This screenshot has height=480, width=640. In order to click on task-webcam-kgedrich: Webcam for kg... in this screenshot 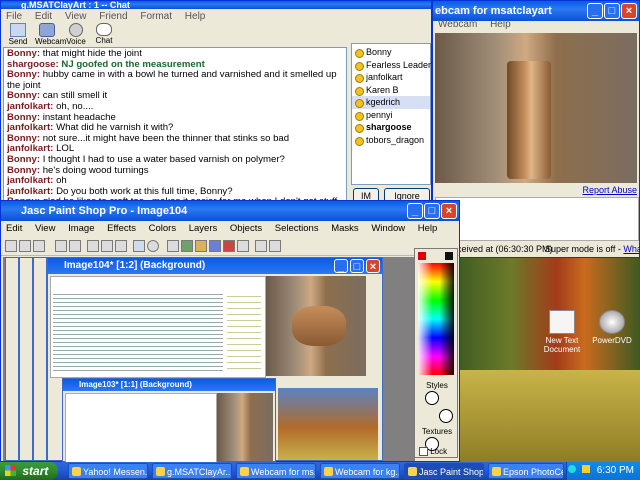, I will do `click(360, 471)`.